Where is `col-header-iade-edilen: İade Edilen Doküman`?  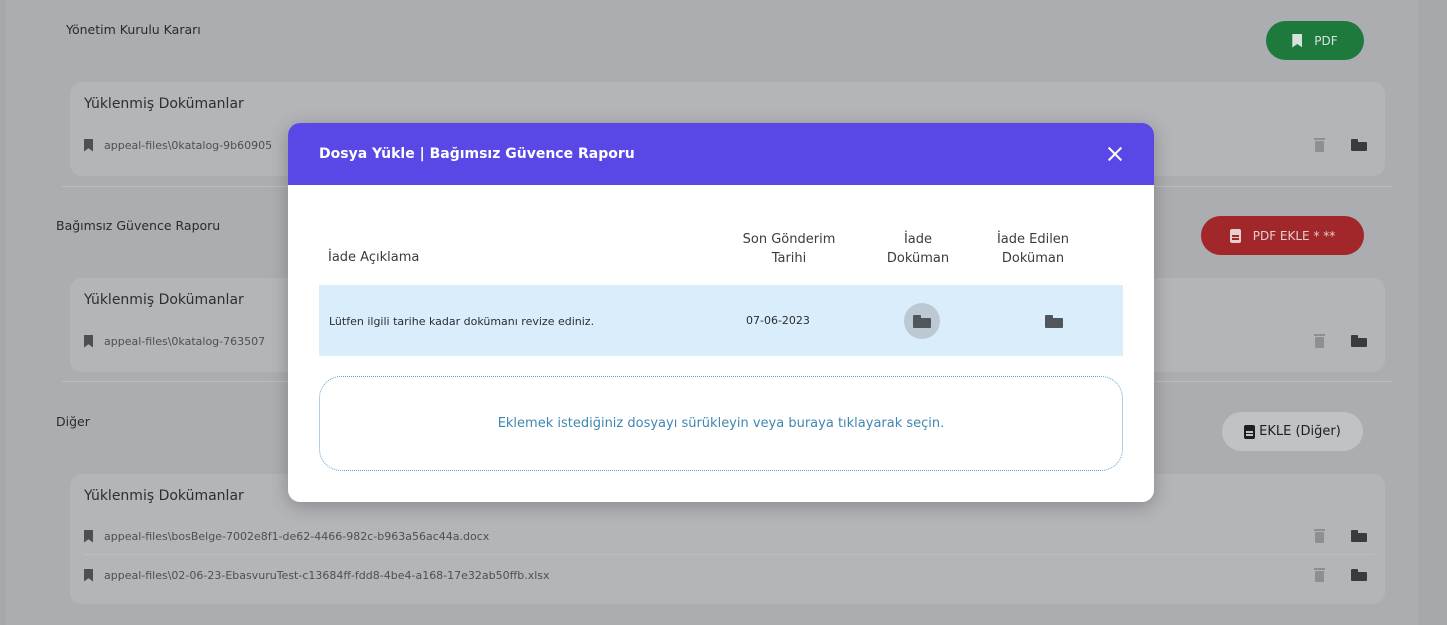 col-header-iade-edilen: İade Edilen Doküman is located at coordinates (1033, 249).